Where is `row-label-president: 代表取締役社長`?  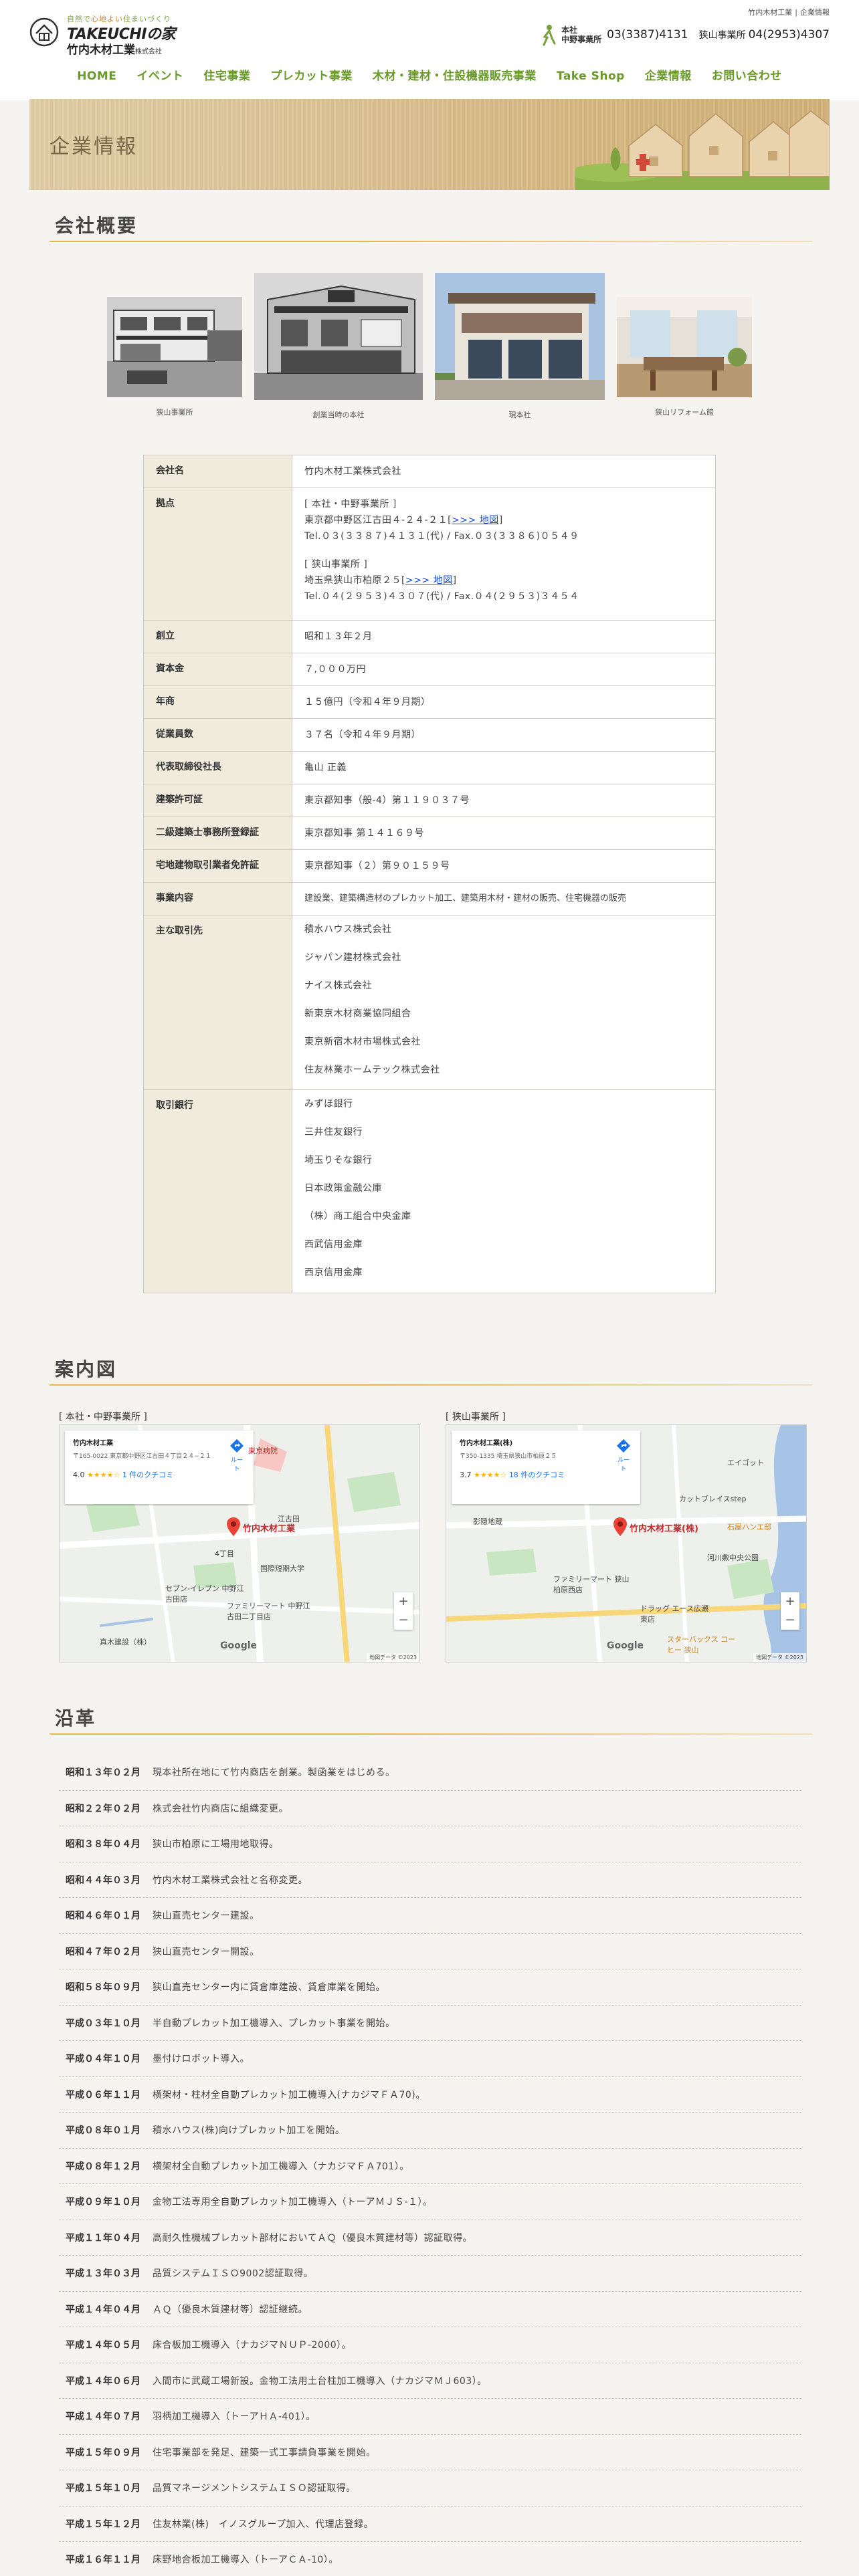
row-label-president: 代表取締役社長 is located at coordinates (218, 768).